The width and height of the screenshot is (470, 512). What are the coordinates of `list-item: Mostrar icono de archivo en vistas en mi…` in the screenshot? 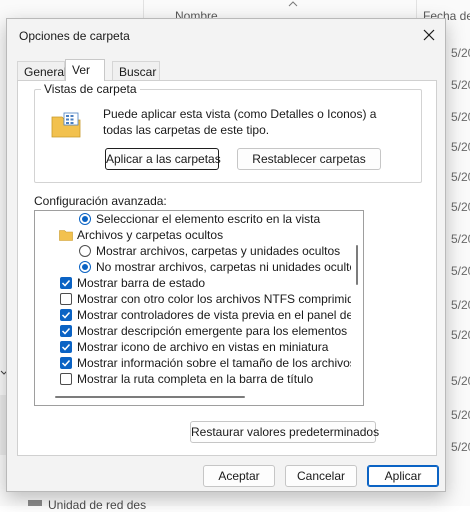 It's located at (199, 347).